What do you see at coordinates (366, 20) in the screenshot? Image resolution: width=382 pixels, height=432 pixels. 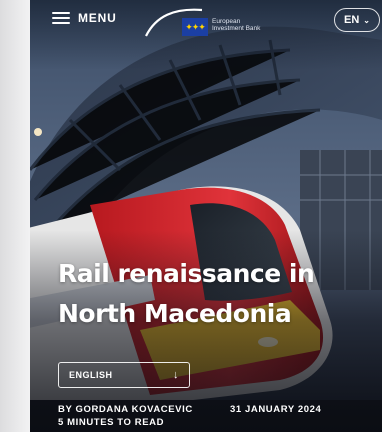 I see `chevron-down-icon: ⌄` at bounding box center [366, 20].